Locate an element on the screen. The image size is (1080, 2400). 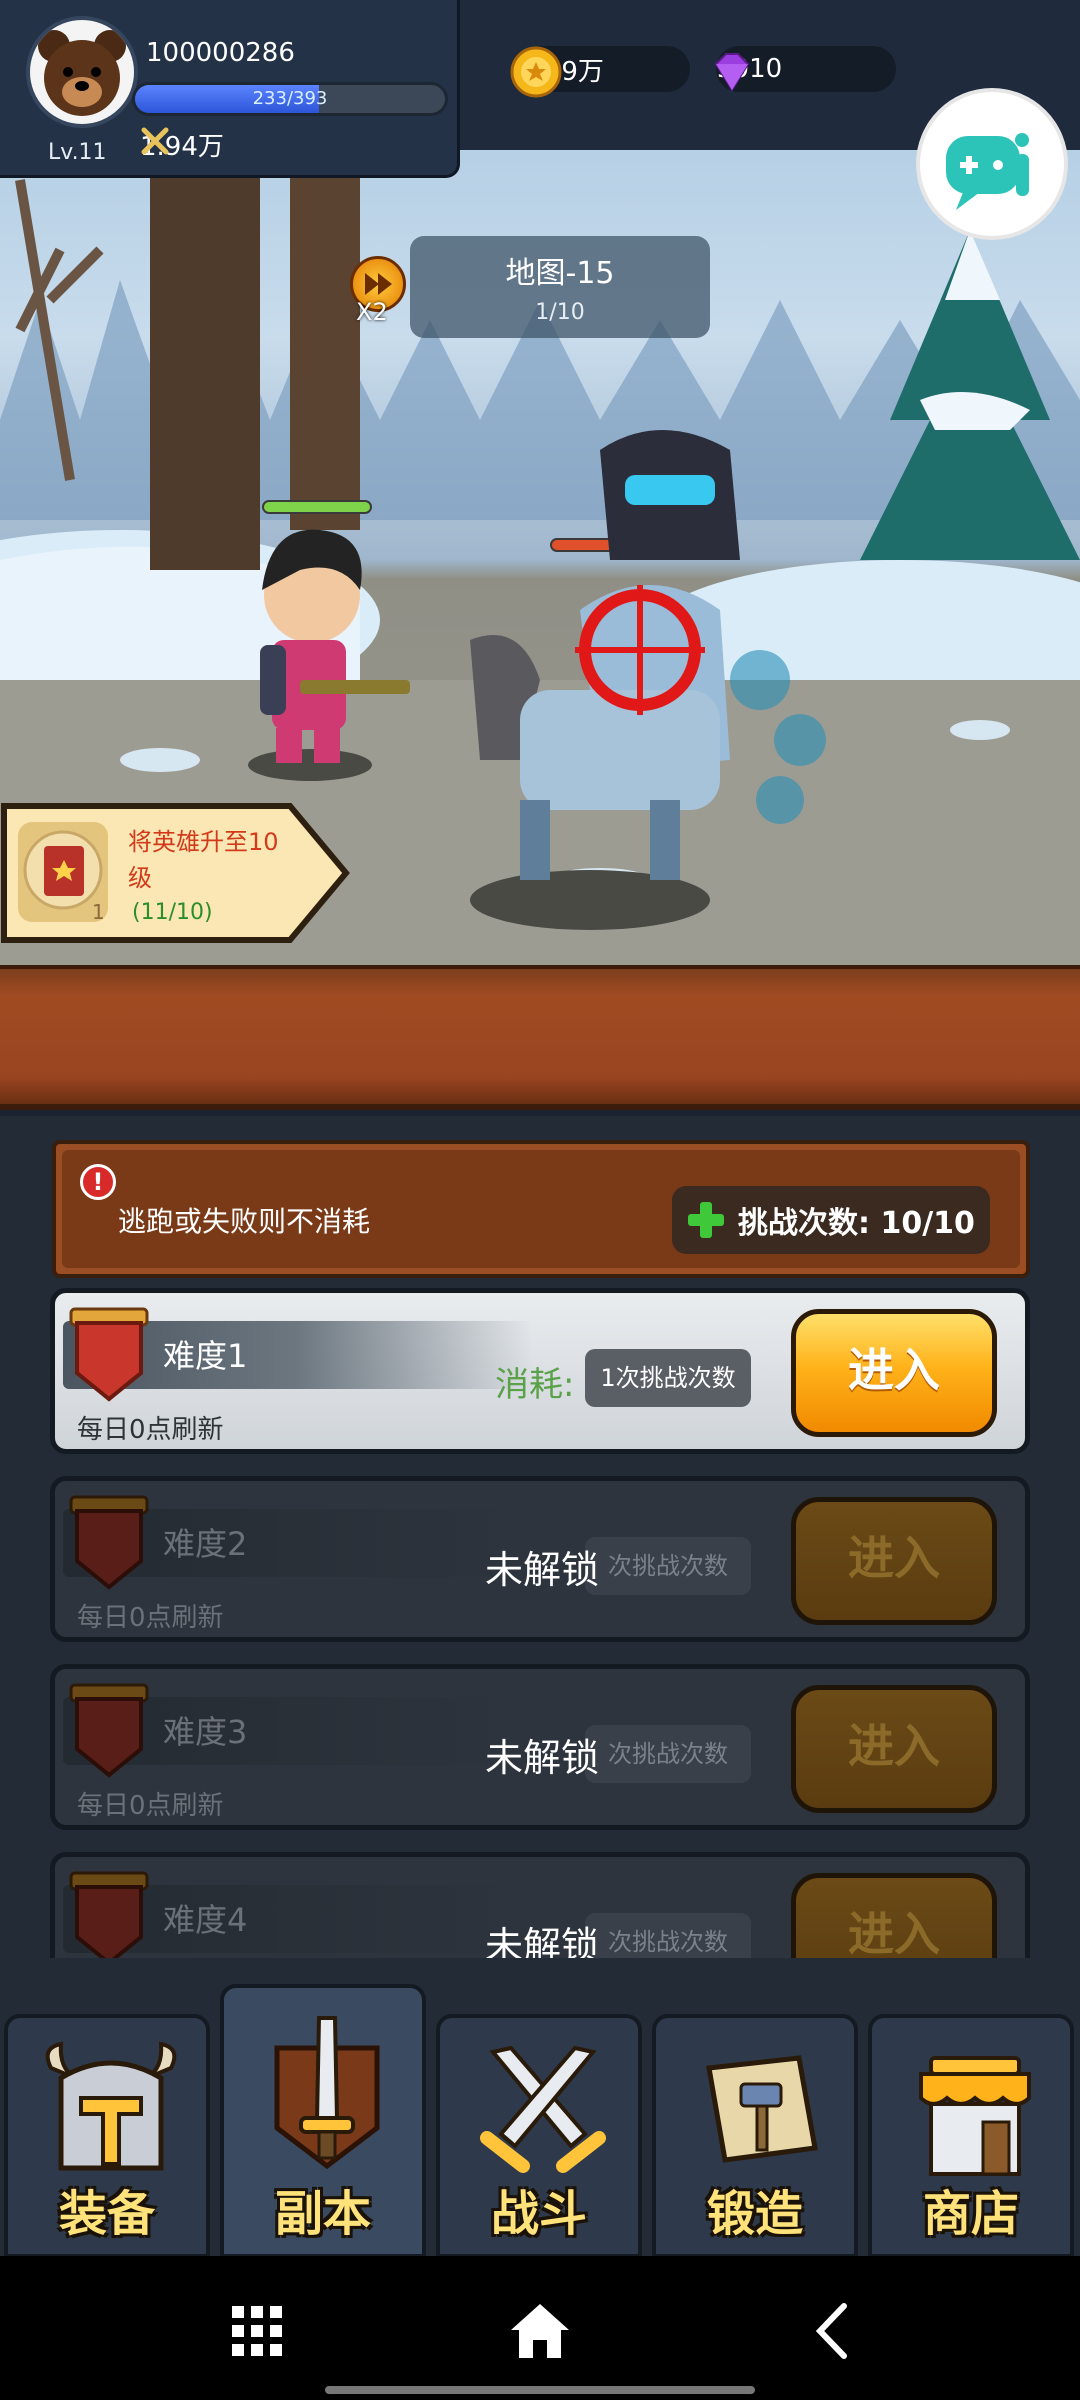
quest-reward-count: 1 is located at coordinates (98, 912).